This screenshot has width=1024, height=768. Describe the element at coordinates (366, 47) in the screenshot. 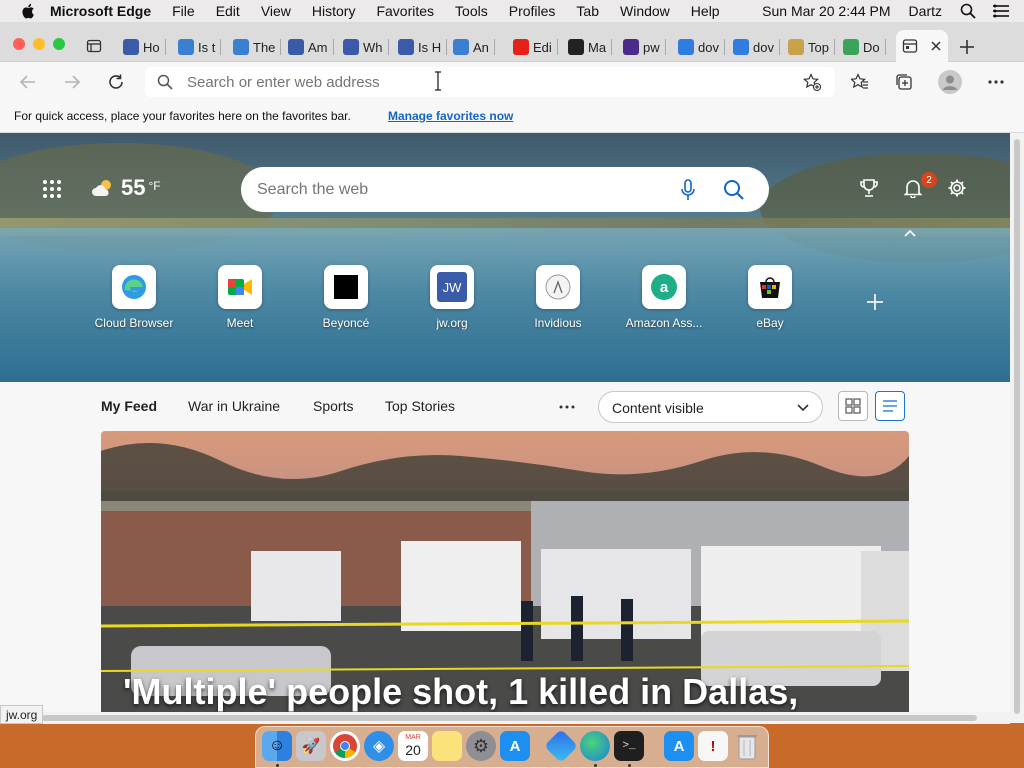

I see `tab-4: Wh` at that location.